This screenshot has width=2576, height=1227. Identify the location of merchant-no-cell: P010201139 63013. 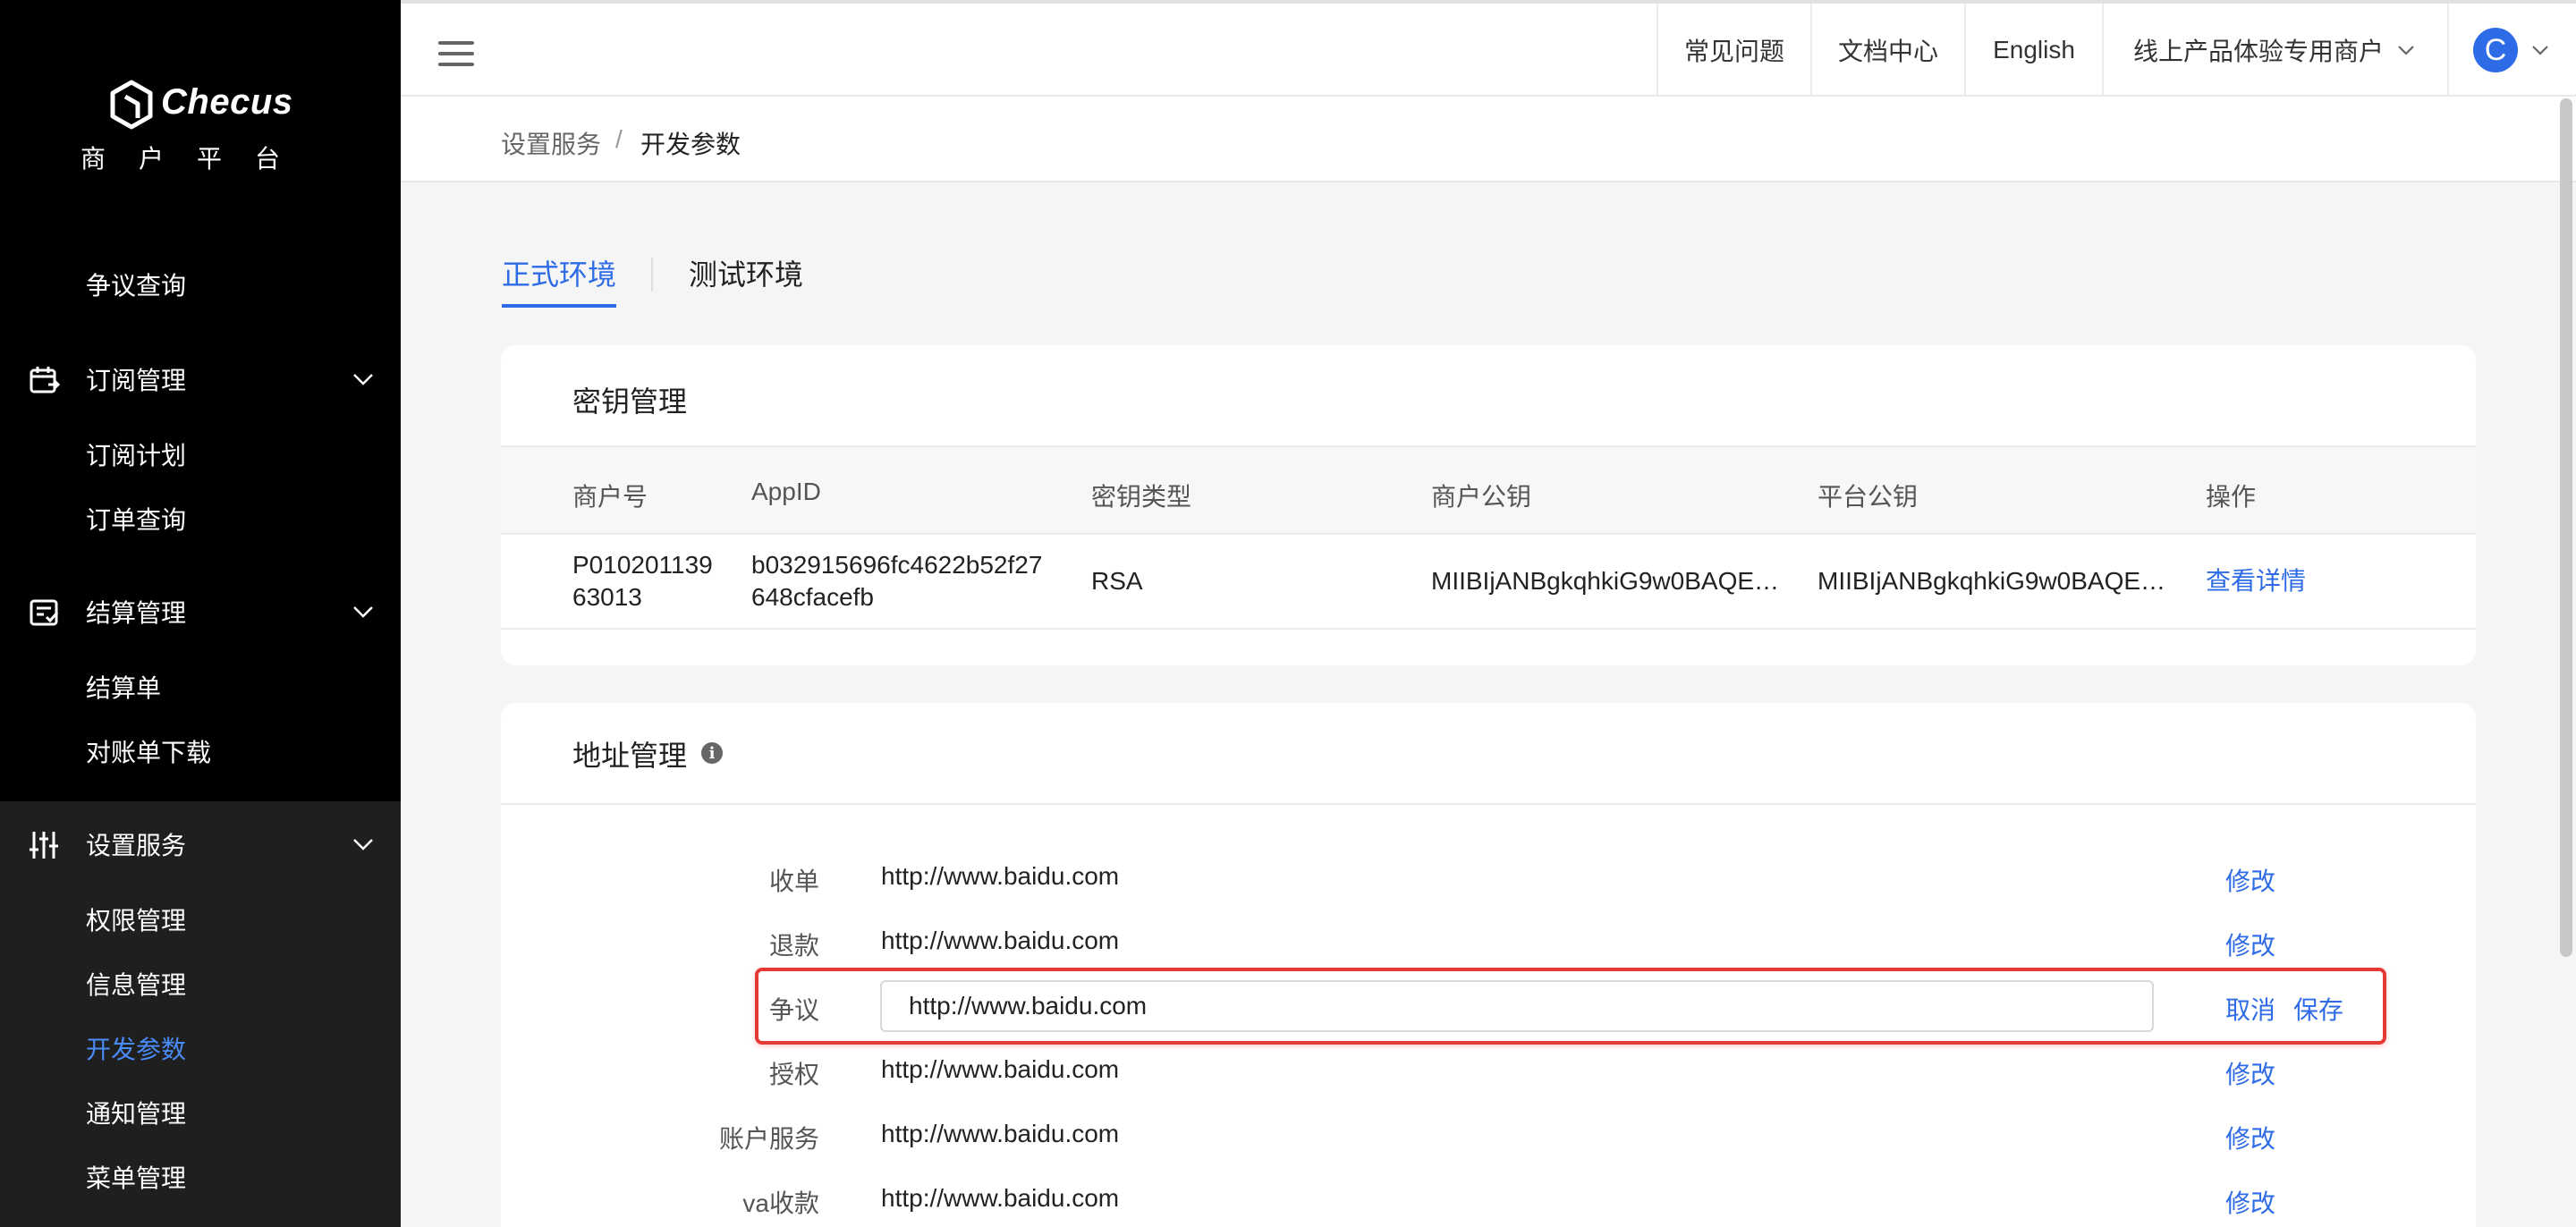
(642, 581).